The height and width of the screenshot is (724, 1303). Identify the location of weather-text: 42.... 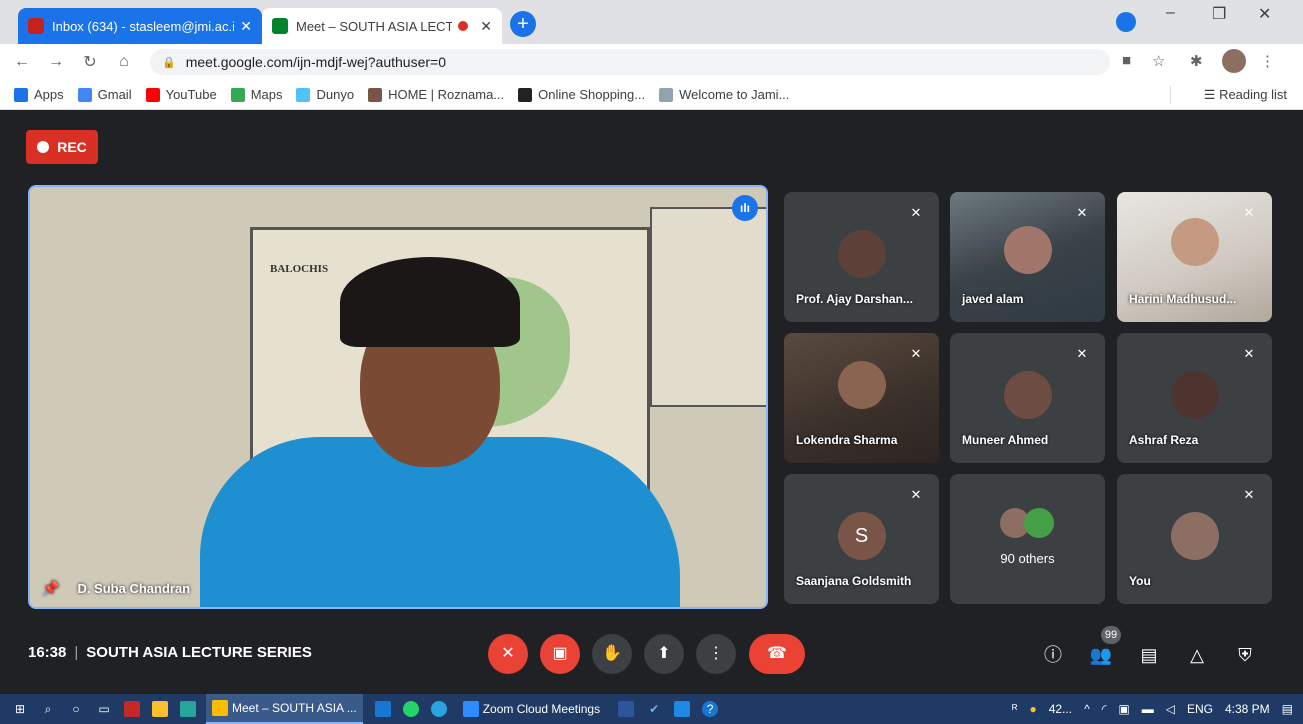
(1060, 709).